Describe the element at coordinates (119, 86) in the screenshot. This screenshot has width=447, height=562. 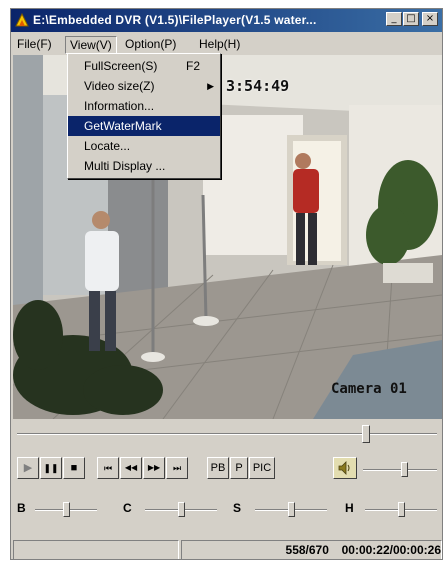
I see `menu-item-video-size-label: Video size(Z)` at that location.